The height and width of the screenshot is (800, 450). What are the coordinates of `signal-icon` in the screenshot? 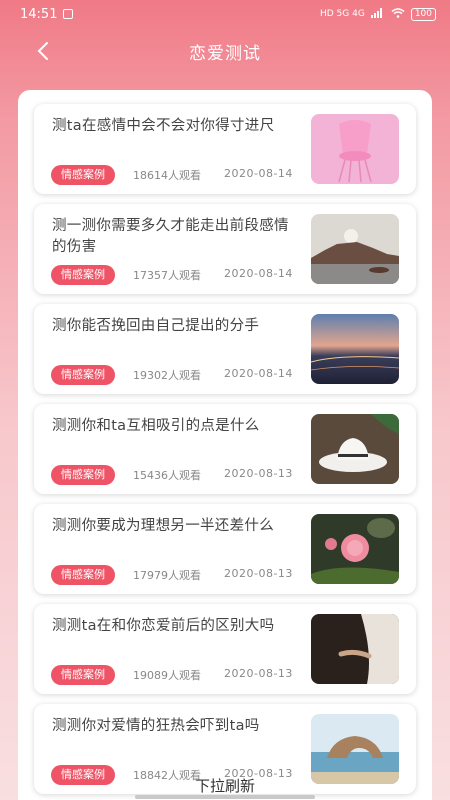 It's located at (377, 14).